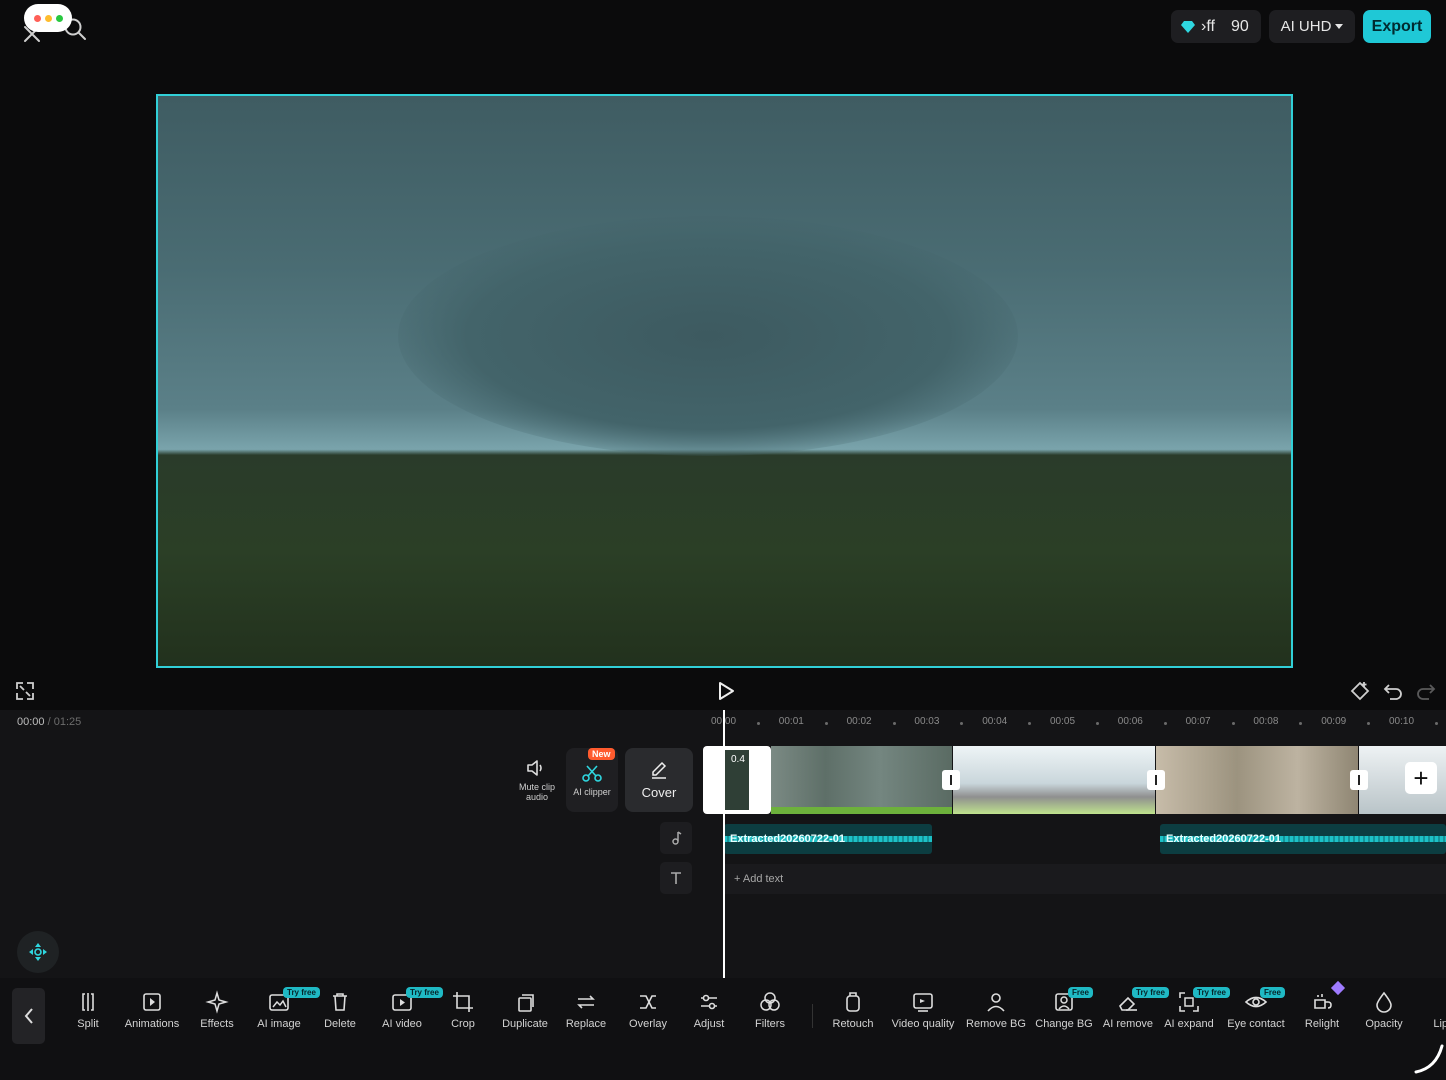  What do you see at coordinates (995, 721) in the screenshot?
I see `ruler-tick-label: 00:04` at bounding box center [995, 721].